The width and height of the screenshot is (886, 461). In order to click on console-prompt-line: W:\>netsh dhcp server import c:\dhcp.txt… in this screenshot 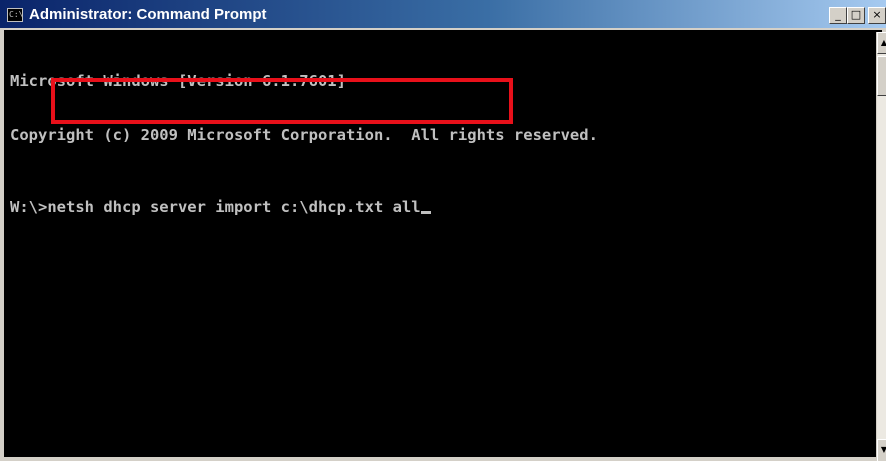, I will do `click(440, 207)`.